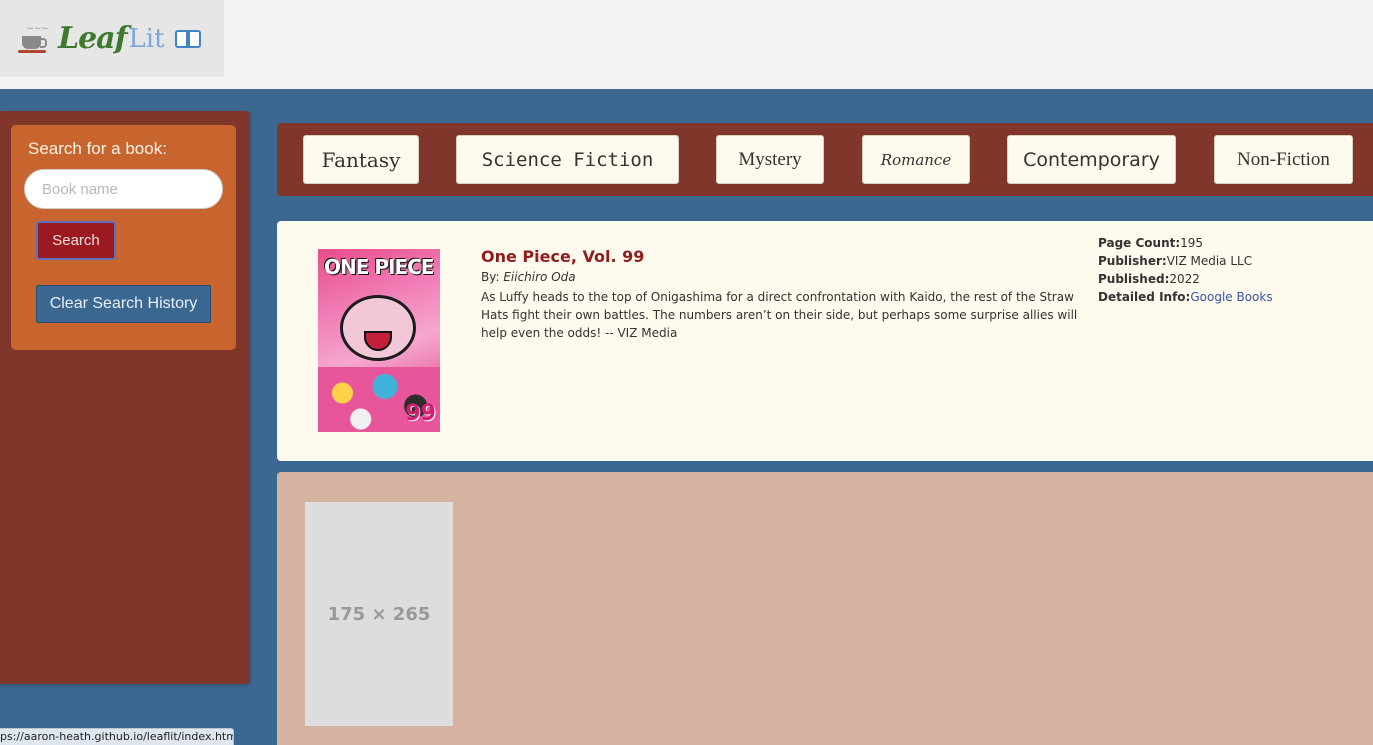  What do you see at coordinates (379, 340) in the screenshot?
I see `book-cover-image: ONE PIECE 99` at bounding box center [379, 340].